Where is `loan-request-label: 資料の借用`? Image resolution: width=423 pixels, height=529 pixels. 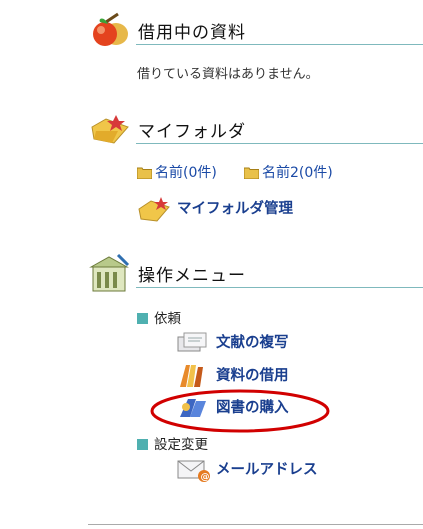 loan-request-label: 資料の借用 is located at coordinates (252, 376).